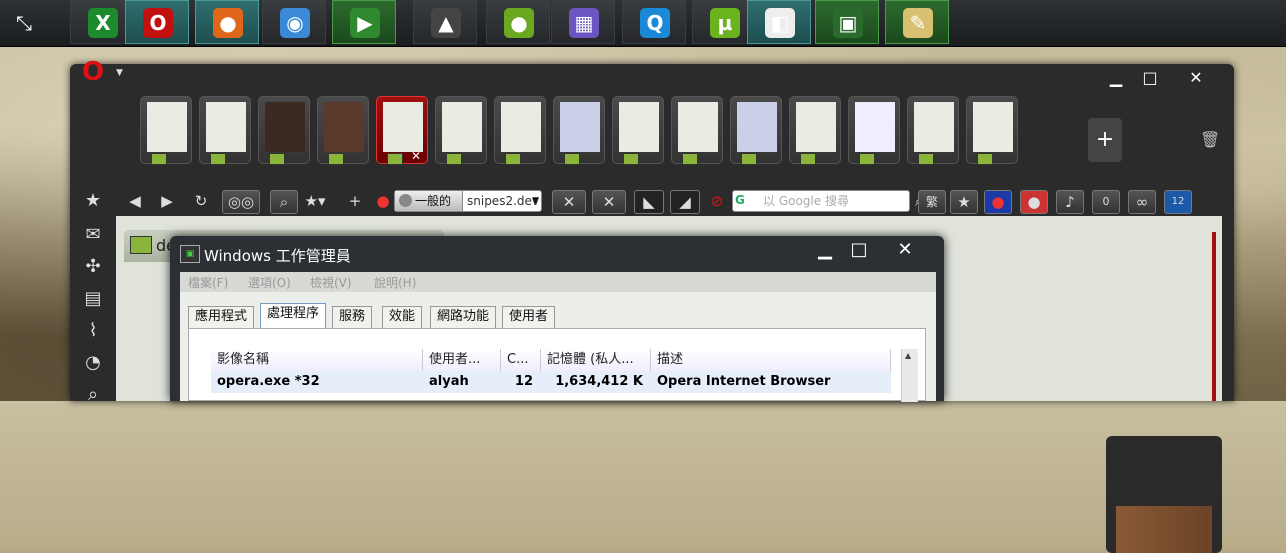 The width and height of the screenshot is (1286, 553). I want to click on add-bookmark-icon: +, so click(355, 201).